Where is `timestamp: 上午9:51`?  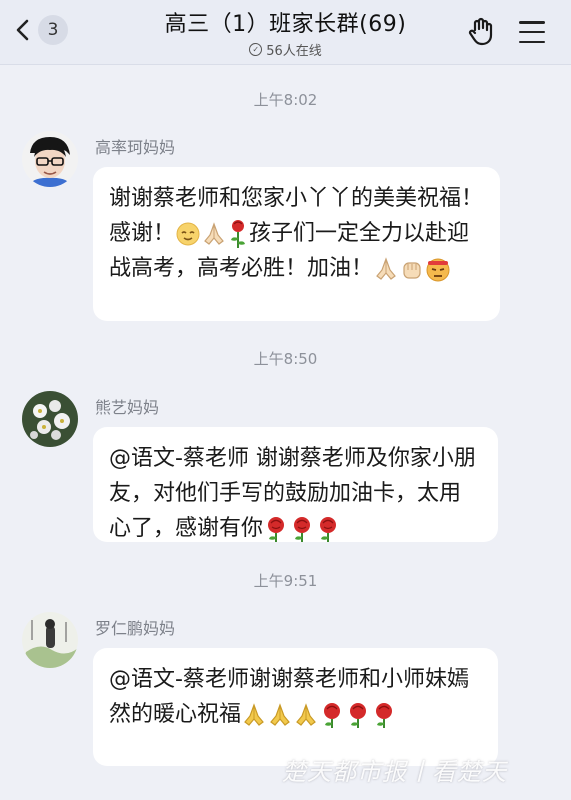 timestamp: 上午9:51 is located at coordinates (285, 581).